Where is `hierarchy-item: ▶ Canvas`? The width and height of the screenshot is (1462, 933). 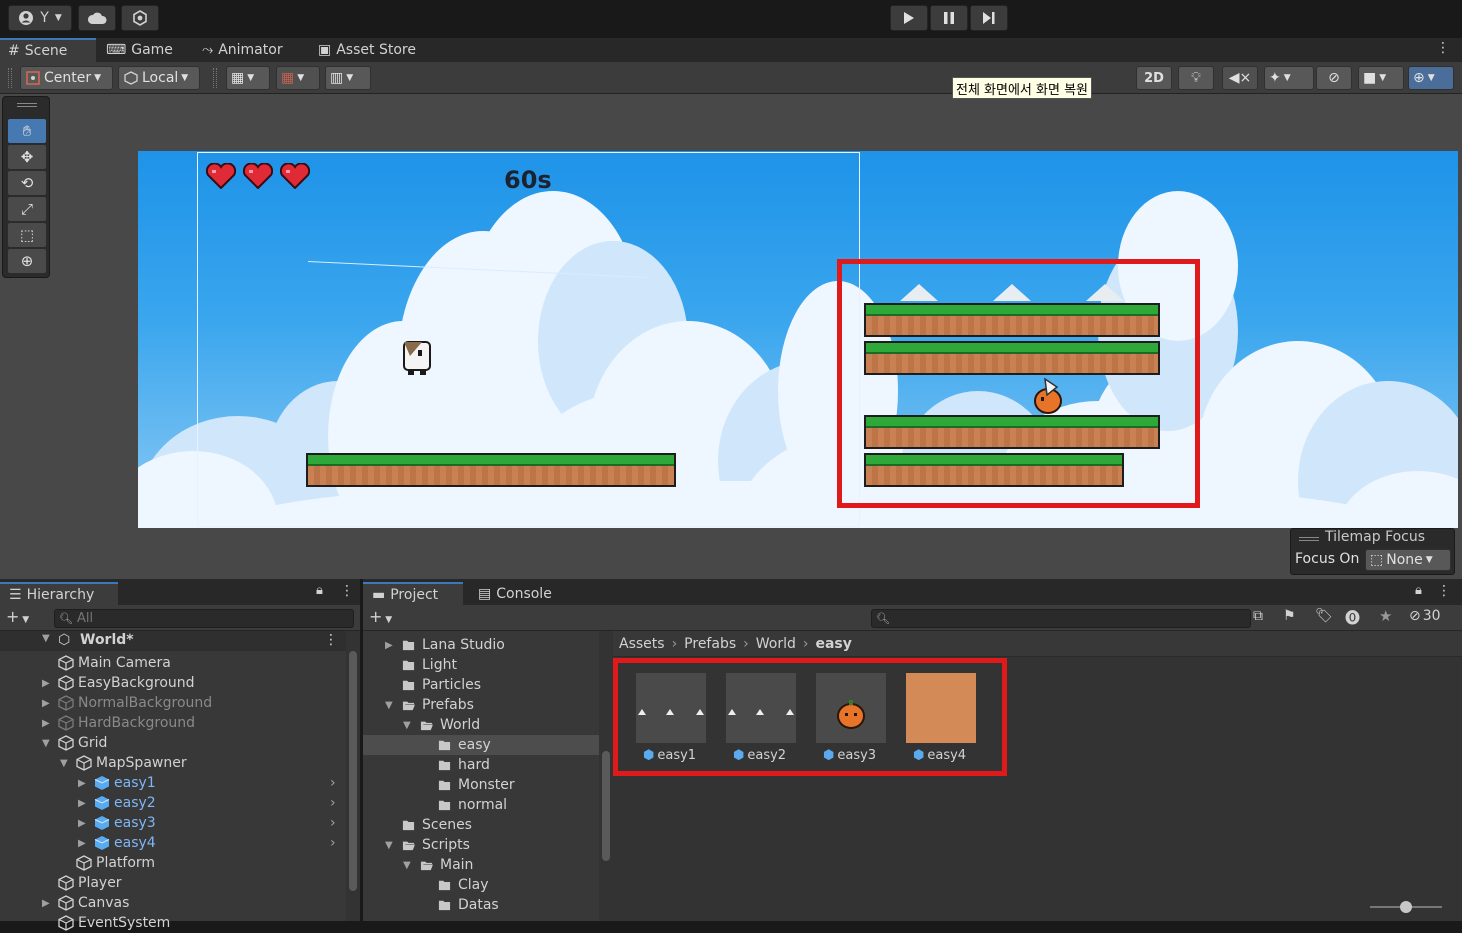 hierarchy-item: ▶ Canvas is located at coordinates (85, 903).